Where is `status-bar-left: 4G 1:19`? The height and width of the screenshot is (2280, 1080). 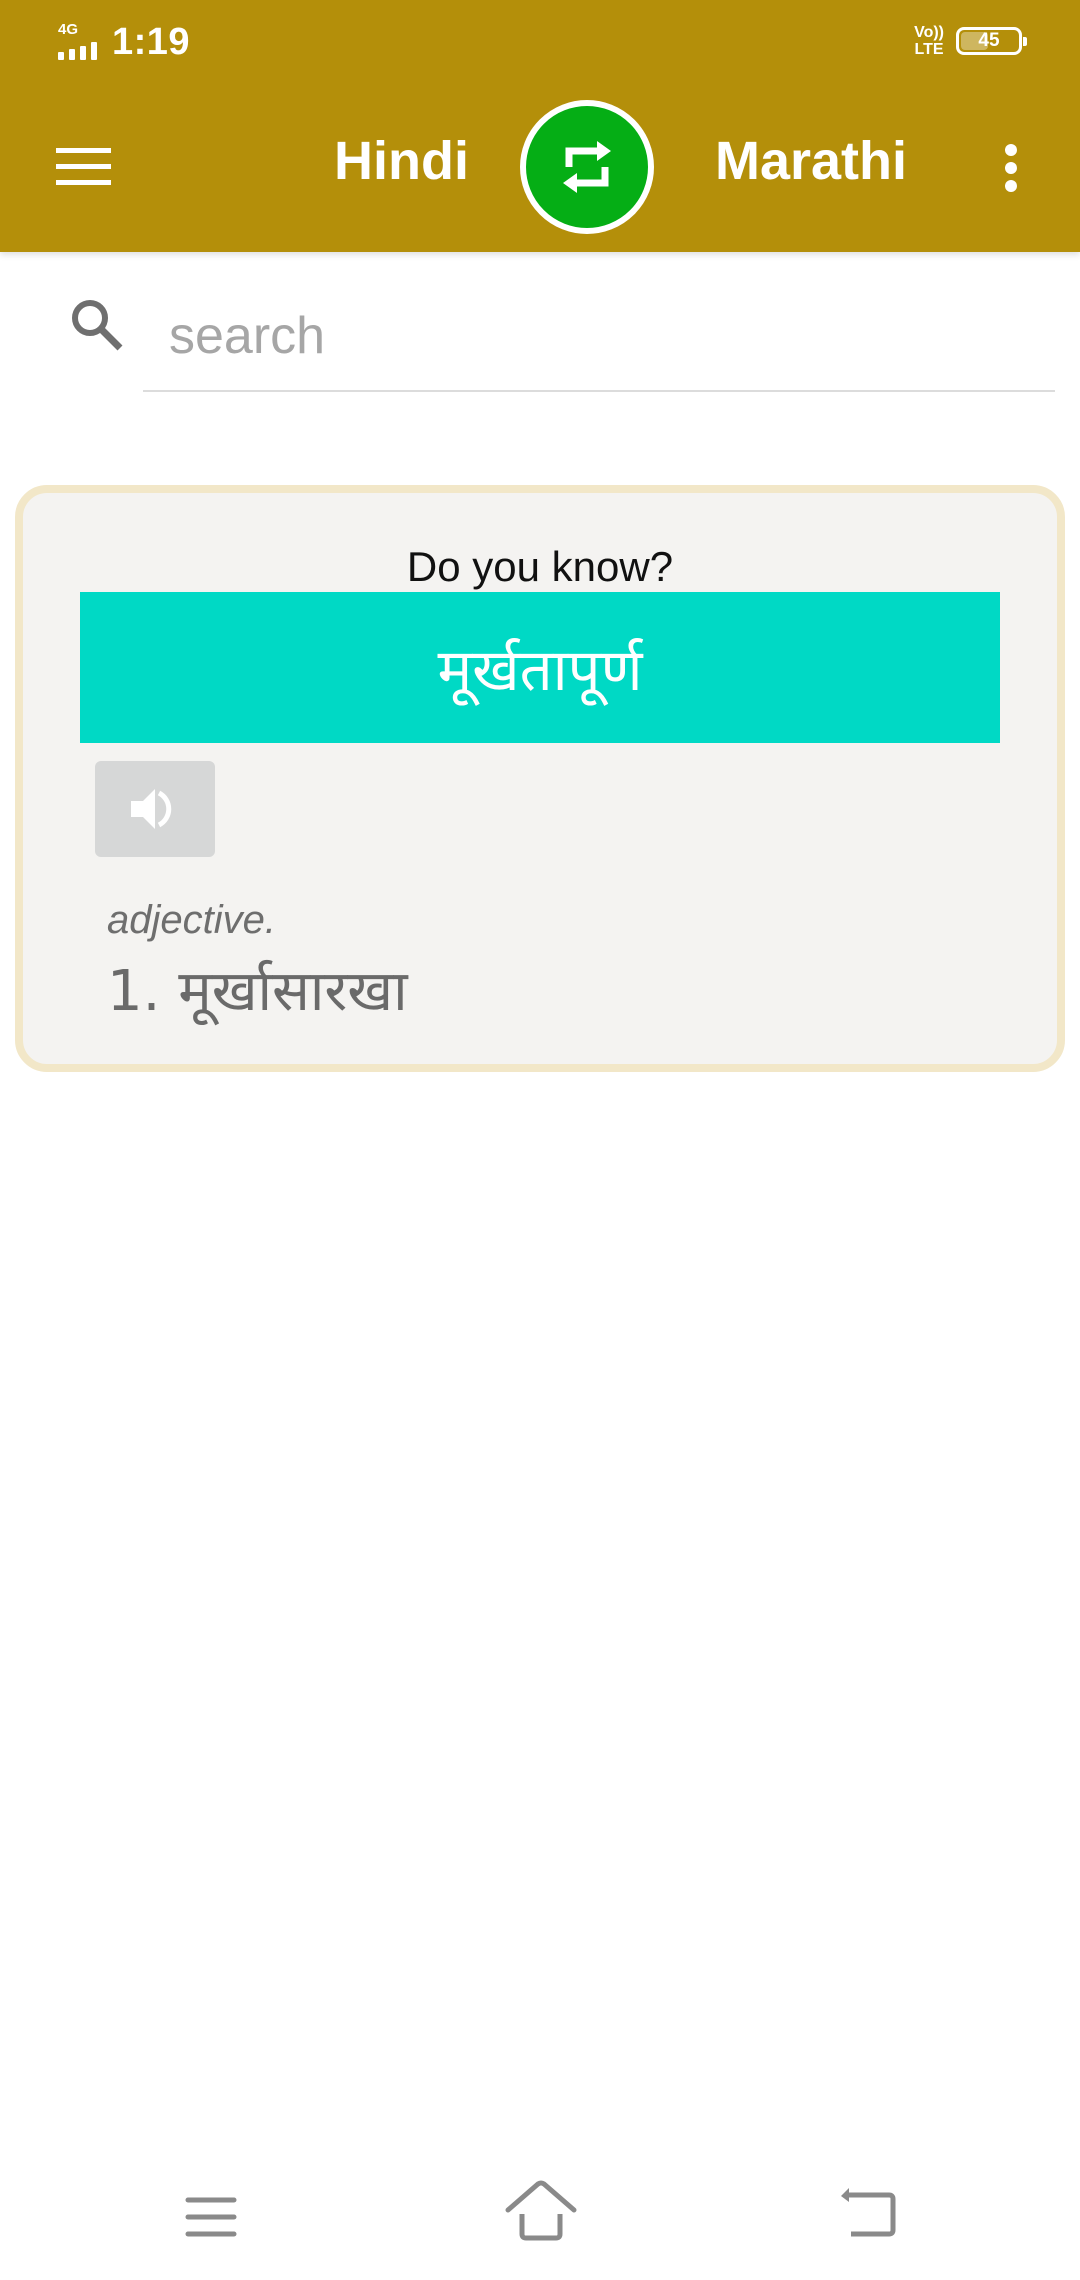 status-bar-left: 4G 1:19 is located at coordinates (124, 42).